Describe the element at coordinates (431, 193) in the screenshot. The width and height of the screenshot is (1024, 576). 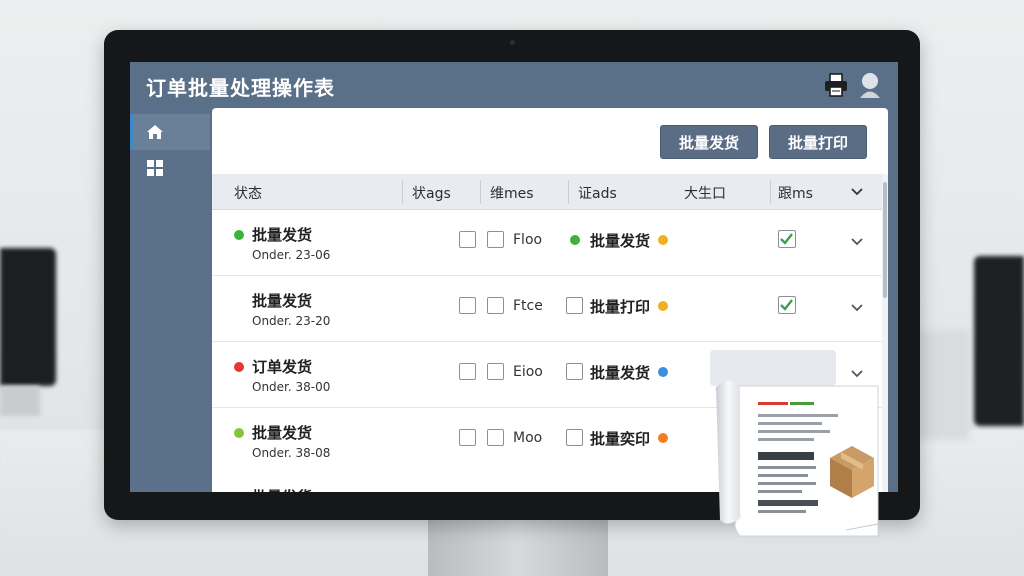
I see `column-header: 状ags` at that location.